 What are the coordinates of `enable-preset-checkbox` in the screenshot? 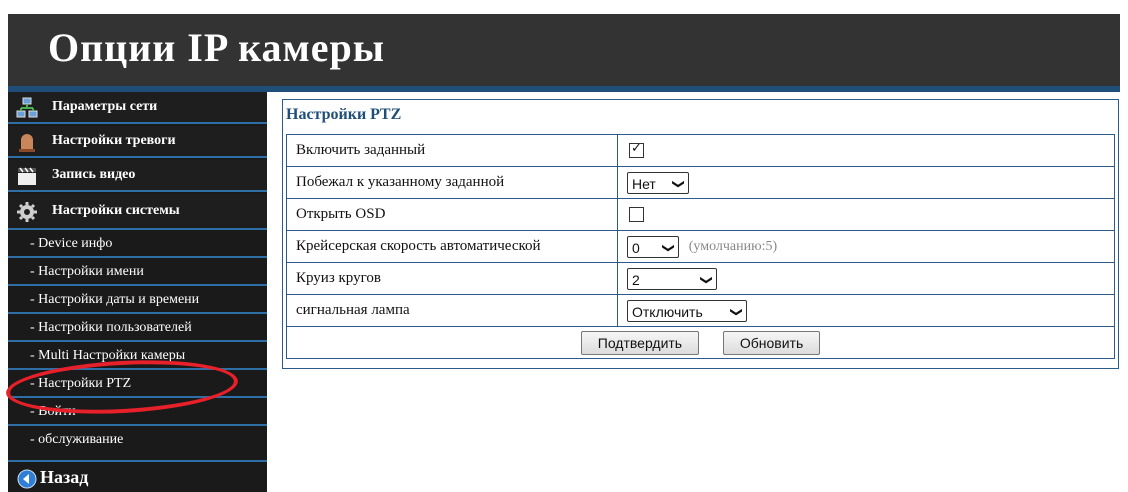 It's located at (636, 150).